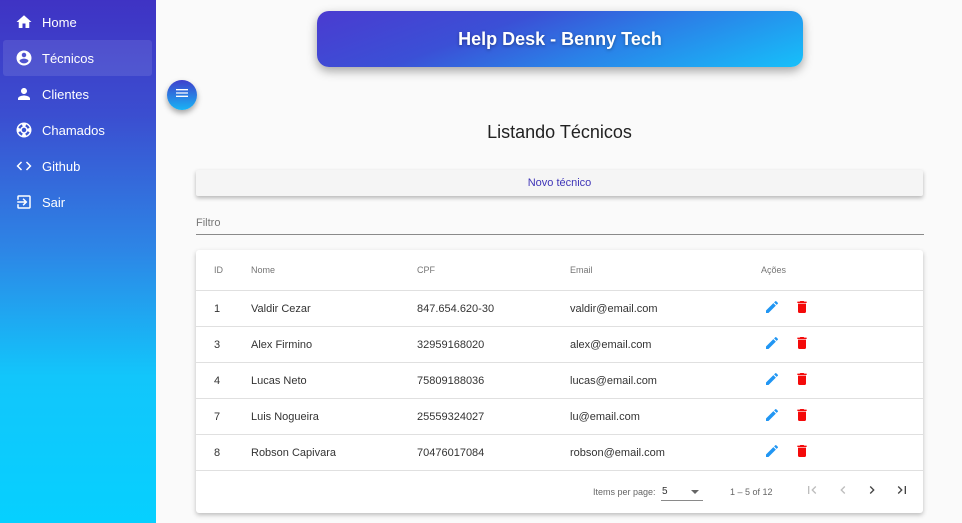 The width and height of the screenshot is (962, 523). What do you see at coordinates (559, 492) in the screenshot?
I see `paginator: Items per page: 5 1 – 5 of 12` at bounding box center [559, 492].